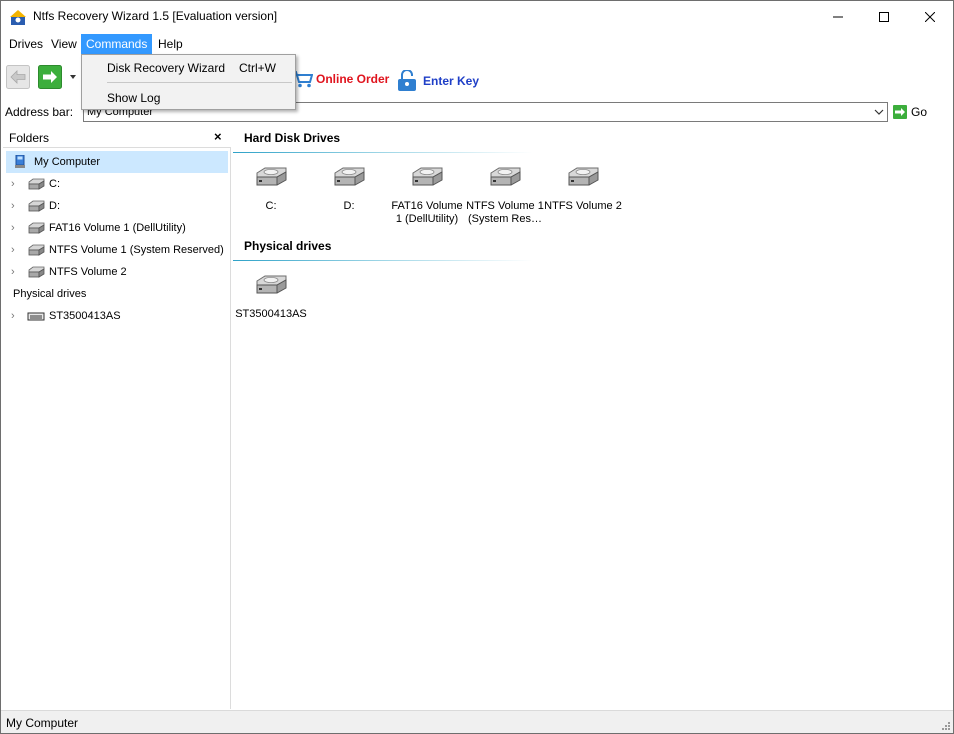 The width and height of the screenshot is (954, 734). I want to click on folders-title: Folders, so click(29, 138).